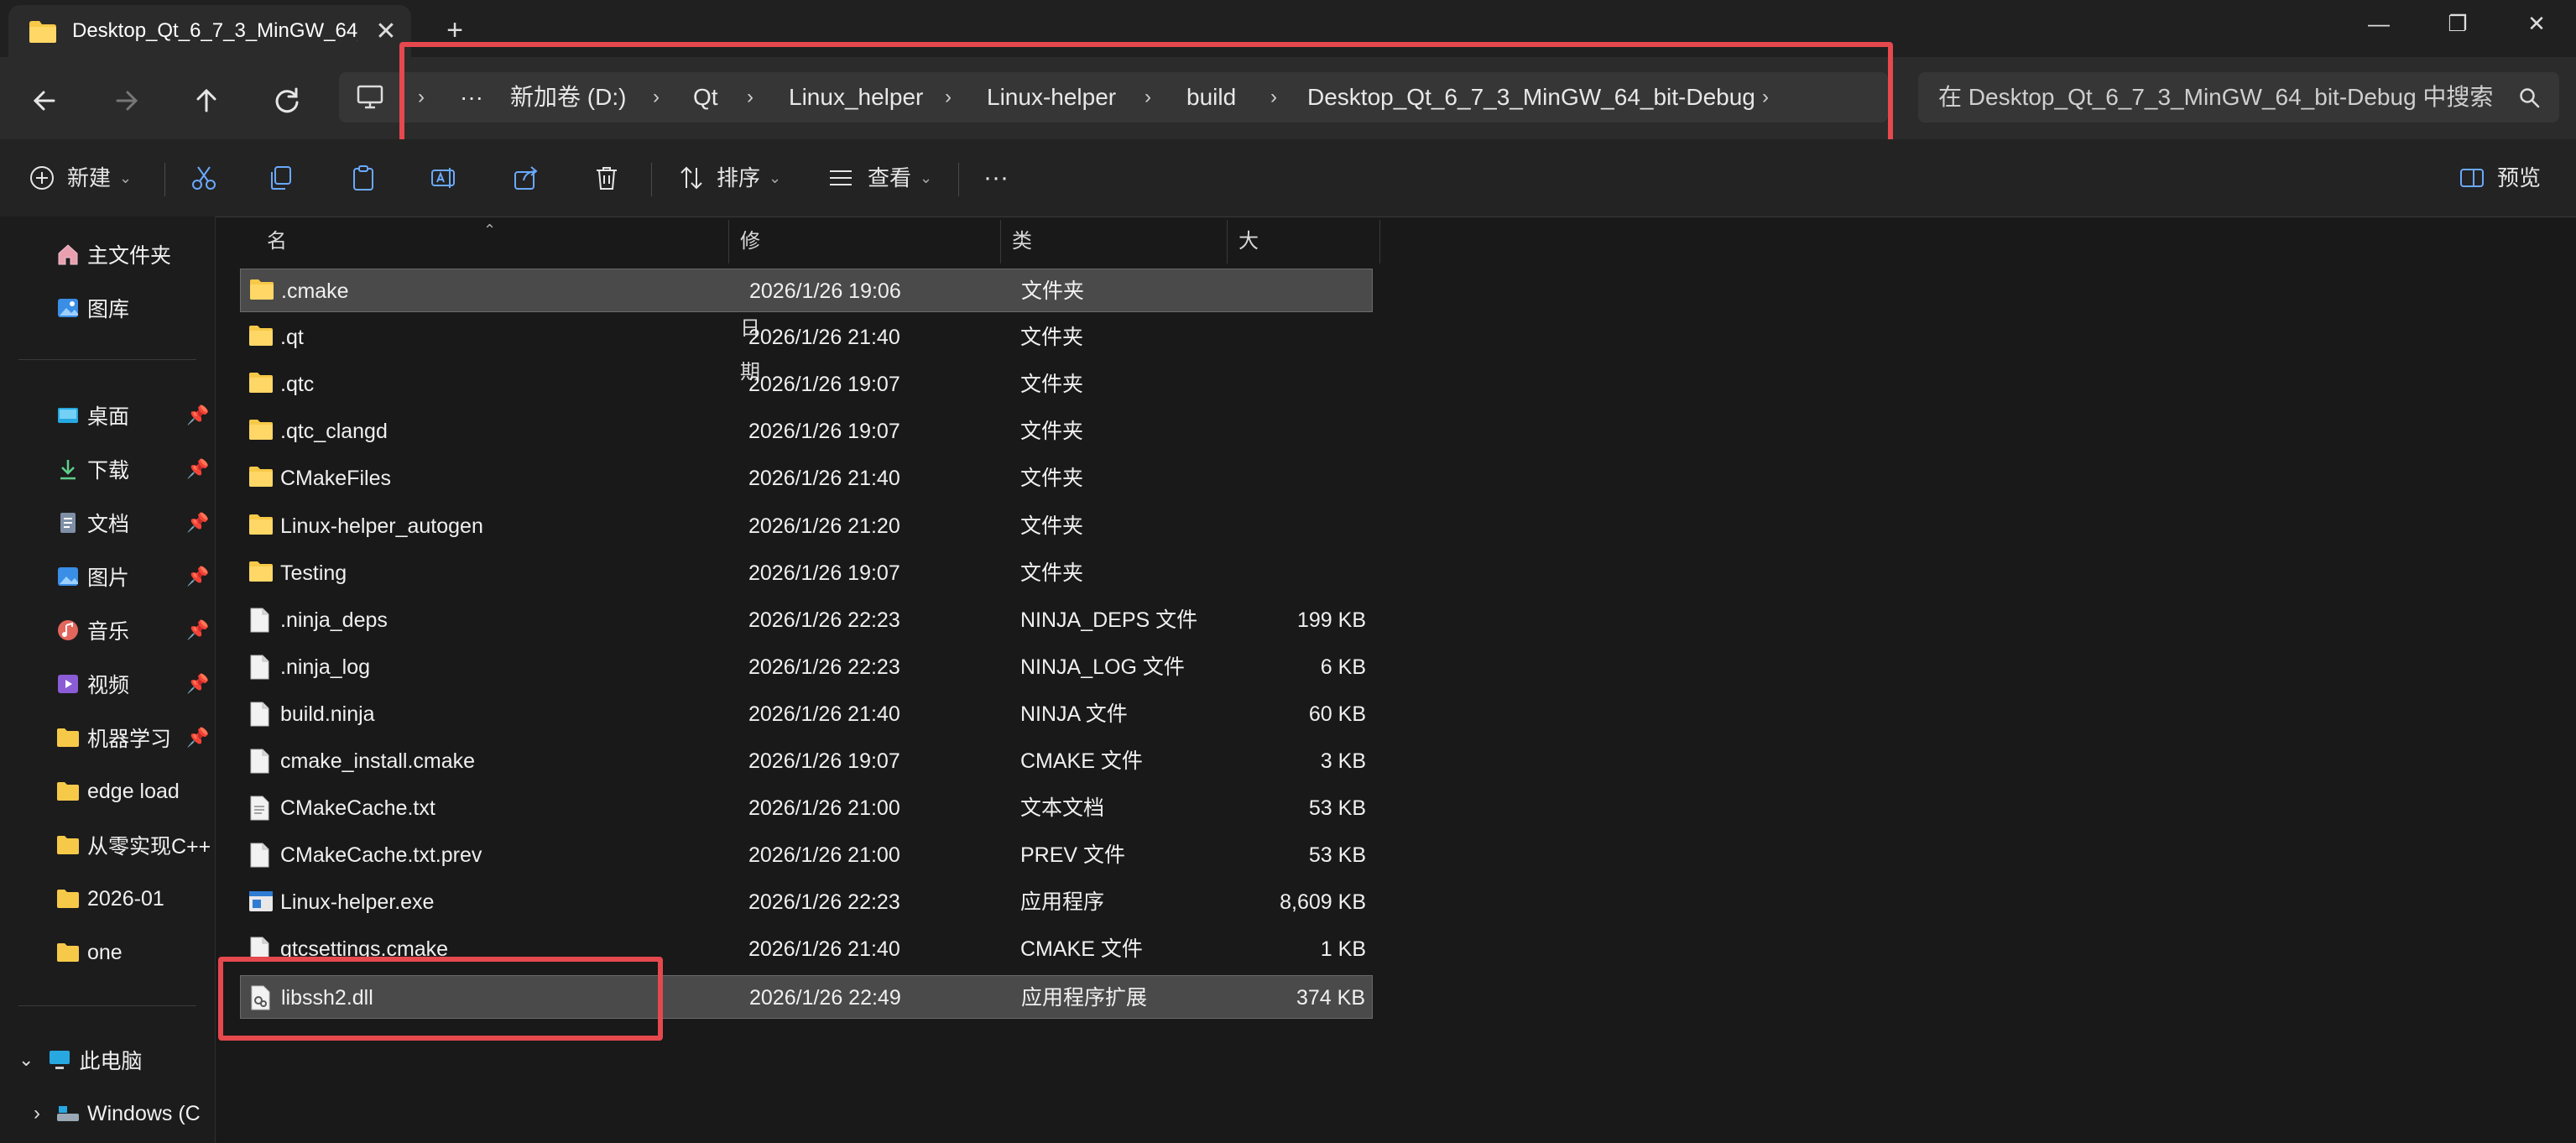  I want to click on sidebar-item-videos: 视频, so click(92, 684).